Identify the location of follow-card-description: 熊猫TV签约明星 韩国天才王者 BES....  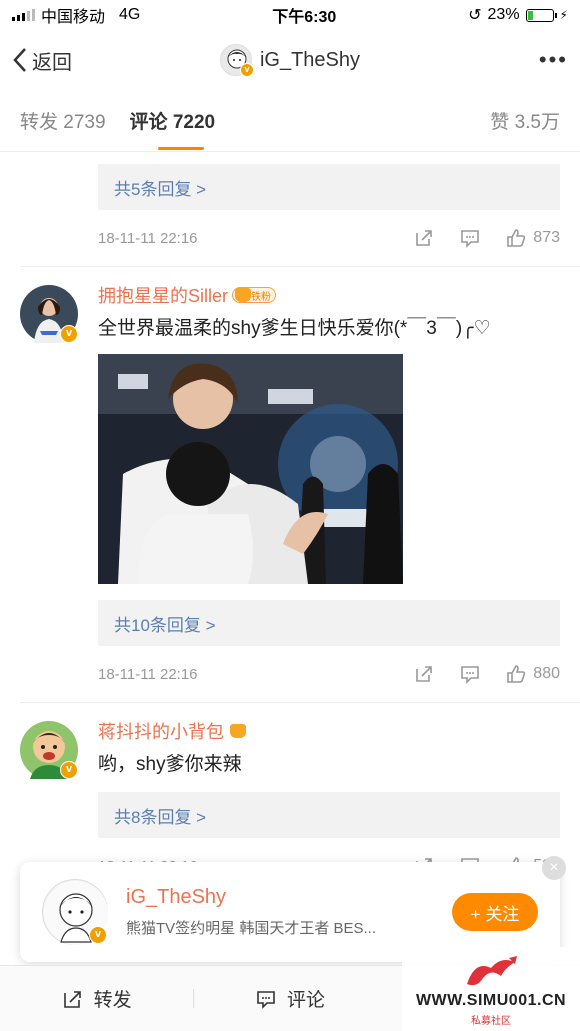
(251, 928).